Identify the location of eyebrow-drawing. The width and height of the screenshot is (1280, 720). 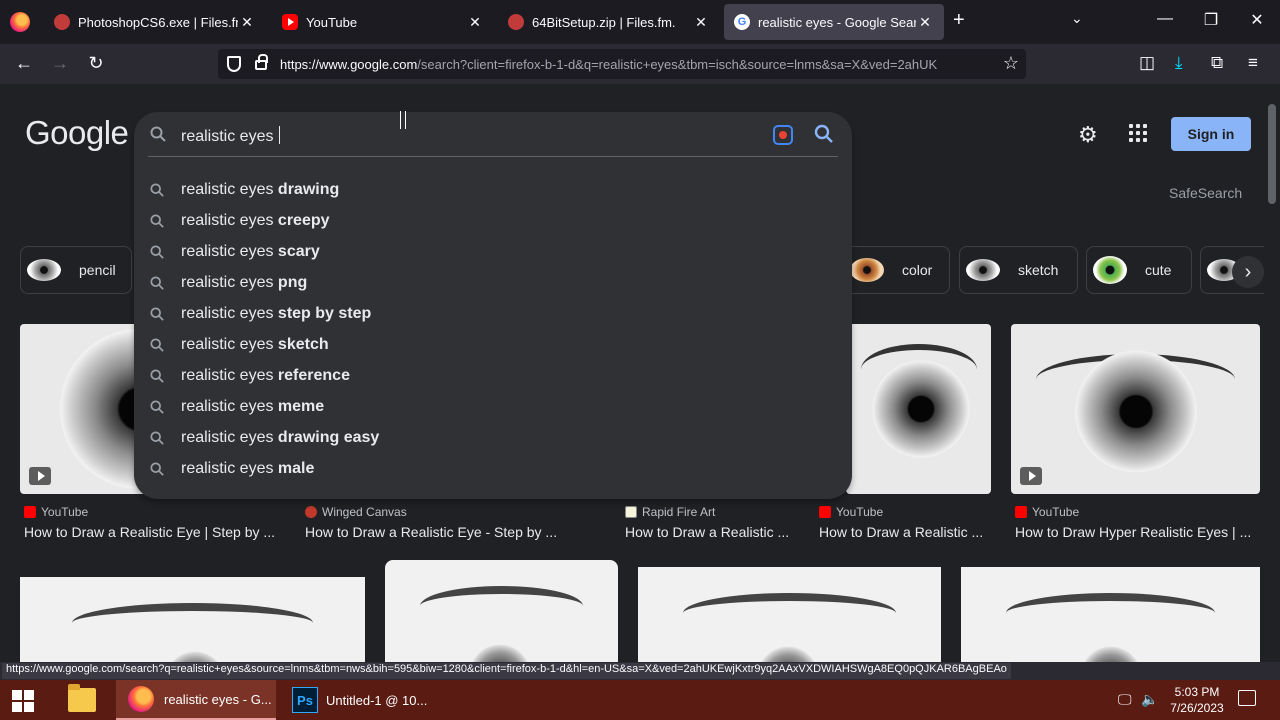
(789, 613).